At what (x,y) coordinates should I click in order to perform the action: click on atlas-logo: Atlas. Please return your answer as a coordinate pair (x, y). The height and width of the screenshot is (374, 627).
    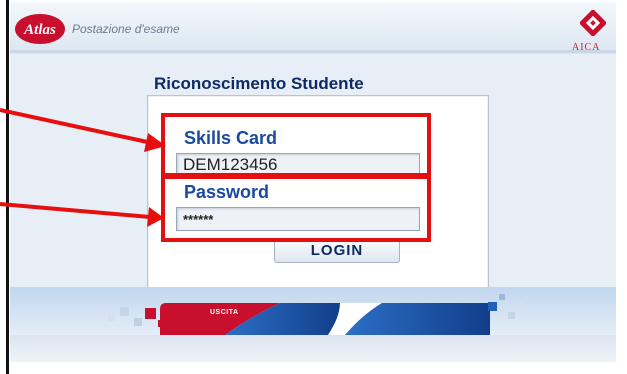
    Looking at the image, I should click on (40, 29).